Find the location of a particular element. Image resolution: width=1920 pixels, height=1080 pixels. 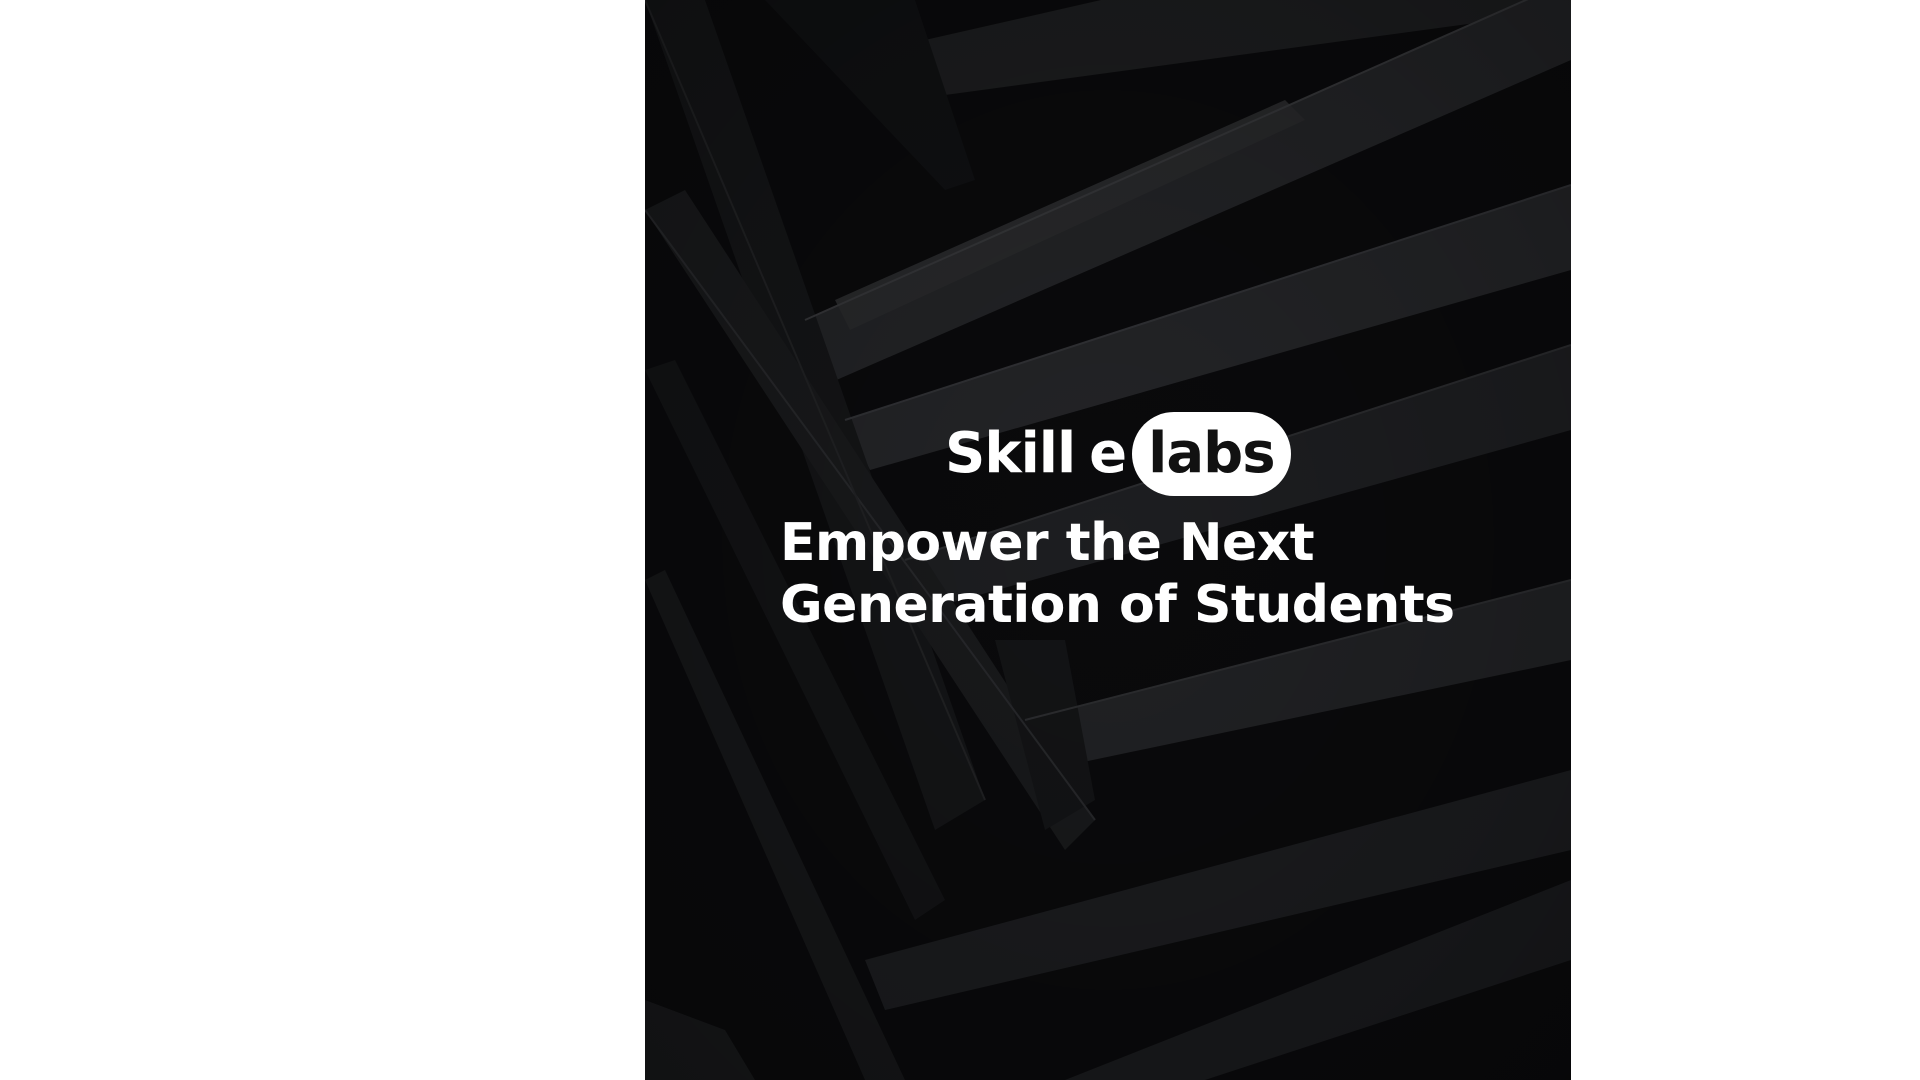

logo-letter: e is located at coordinates (1108, 453).